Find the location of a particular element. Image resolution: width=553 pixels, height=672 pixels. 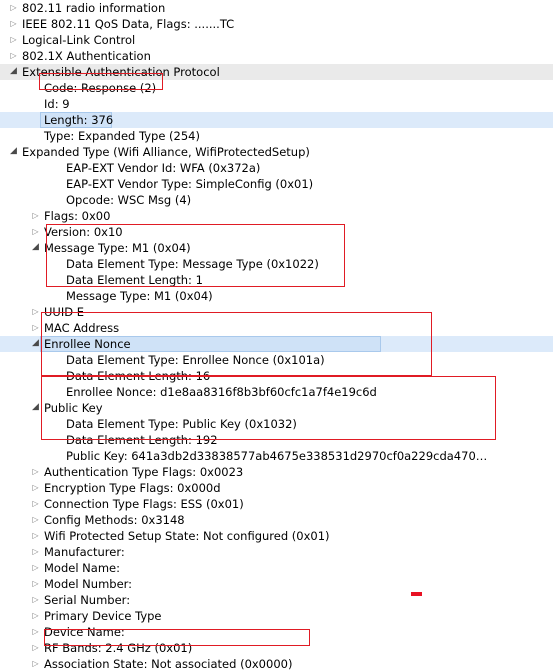

tree-row: ▷ UUID E is located at coordinates (276, 312).